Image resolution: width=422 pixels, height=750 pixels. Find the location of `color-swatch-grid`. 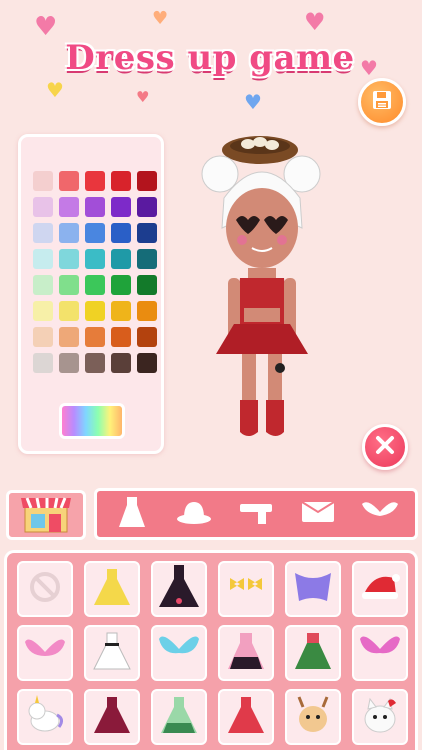

color-swatch-grid is located at coordinates (95, 272).